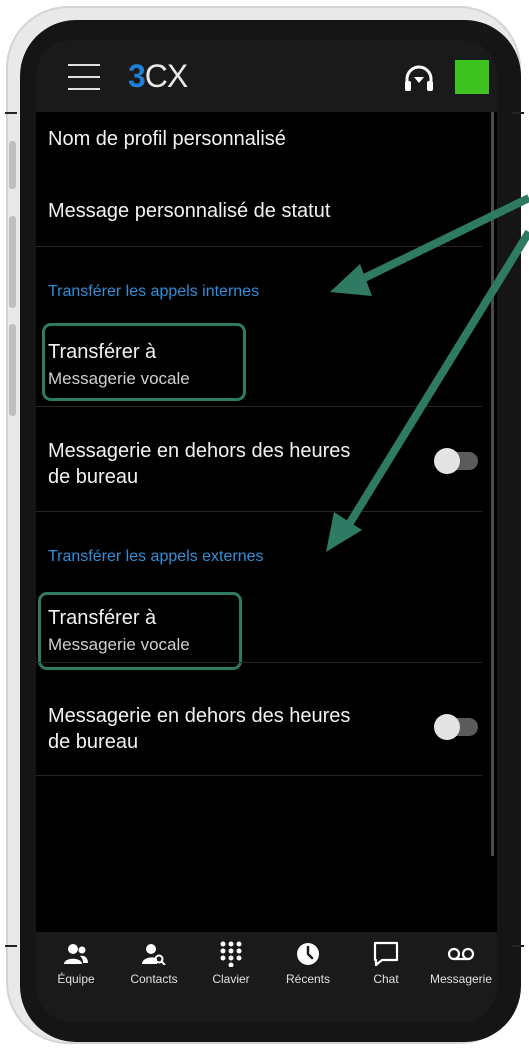 This screenshot has width=529, height=1050. Describe the element at coordinates (158, 76) in the screenshot. I see `app-logo: 3CX` at that location.